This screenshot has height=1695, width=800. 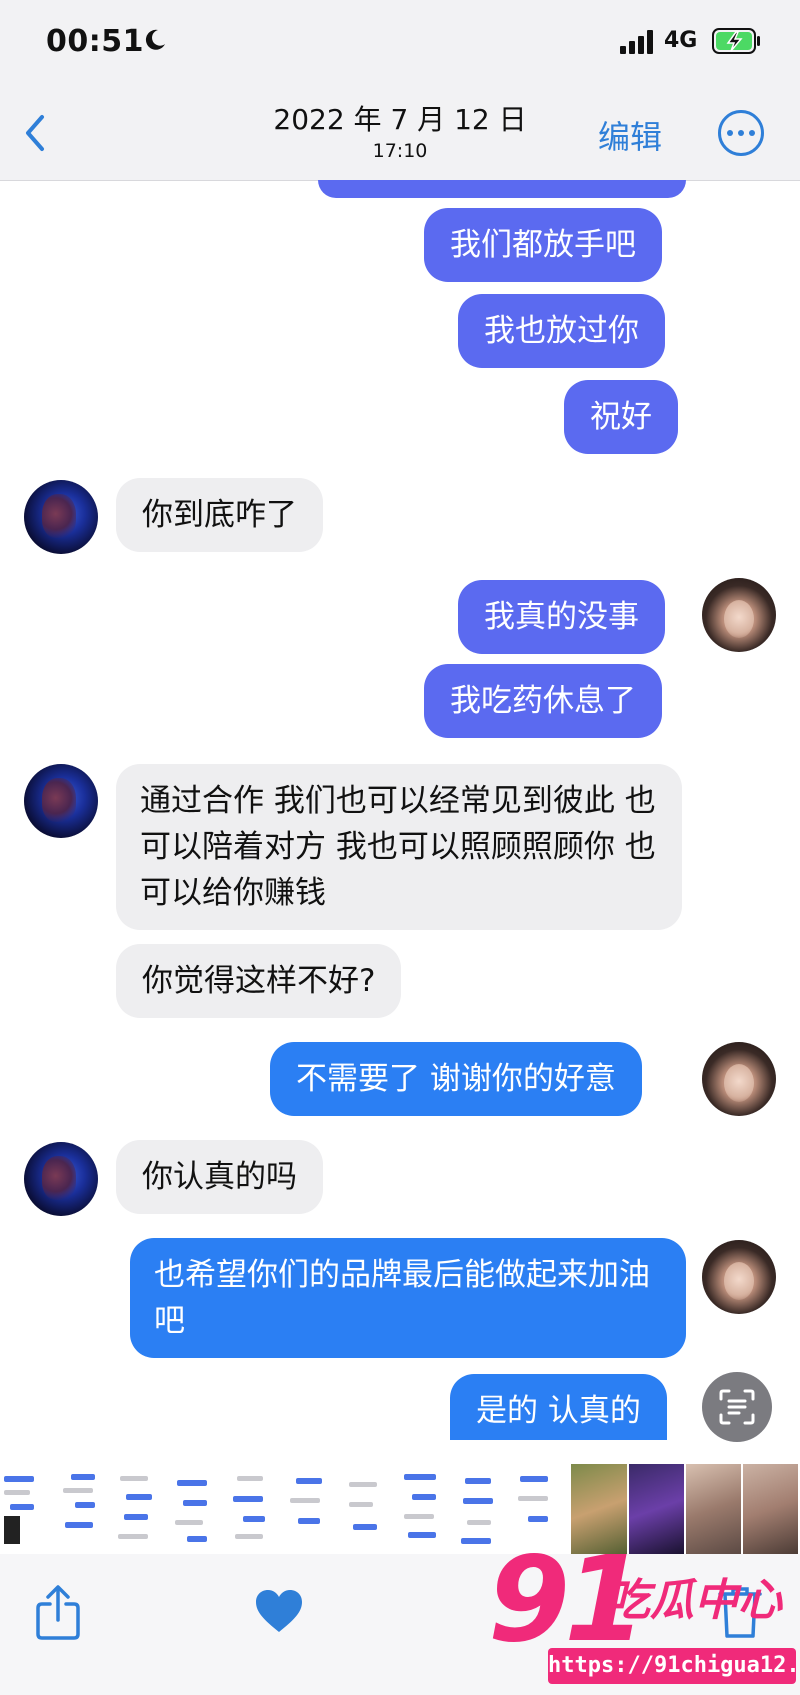 What do you see at coordinates (400, 151) in the screenshot?
I see `nav-subtitle: 17:10` at bounding box center [400, 151].